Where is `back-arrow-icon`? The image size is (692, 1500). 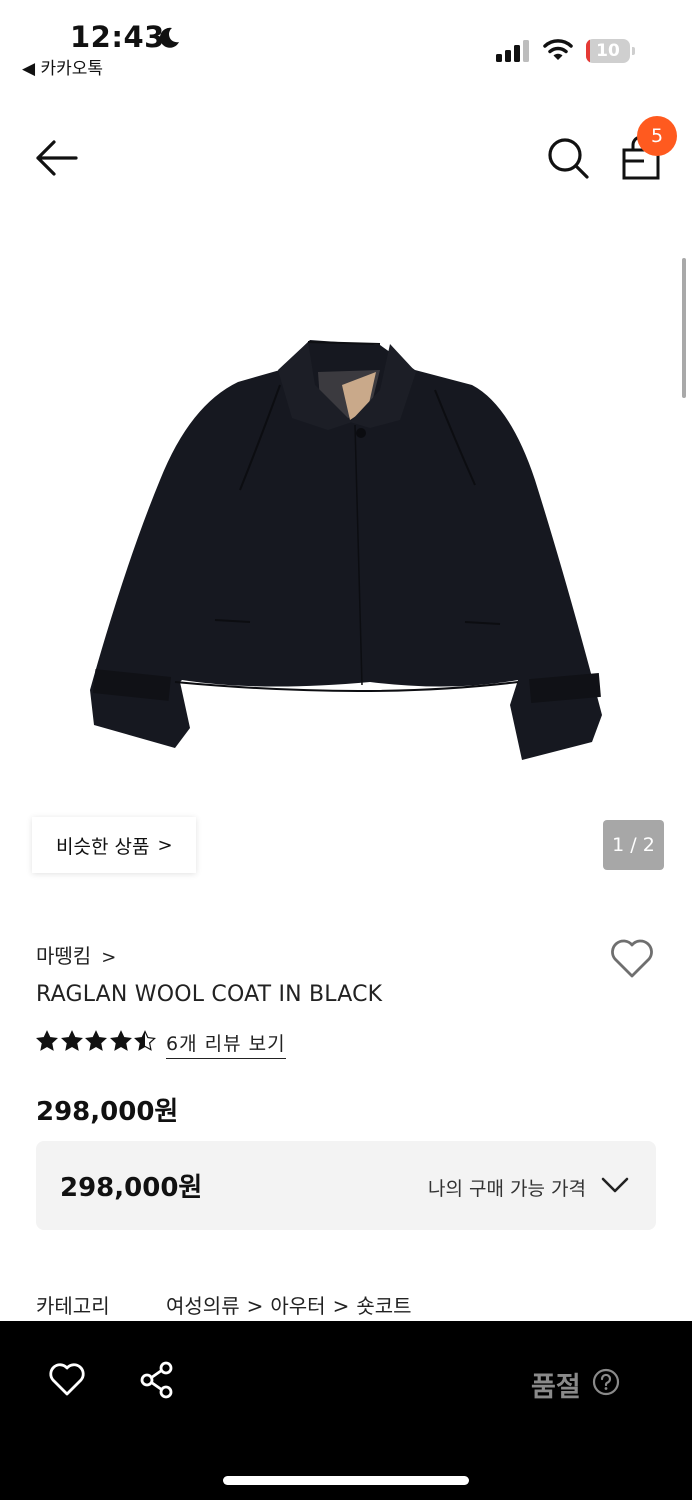
back-arrow-icon is located at coordinates (57, 158).